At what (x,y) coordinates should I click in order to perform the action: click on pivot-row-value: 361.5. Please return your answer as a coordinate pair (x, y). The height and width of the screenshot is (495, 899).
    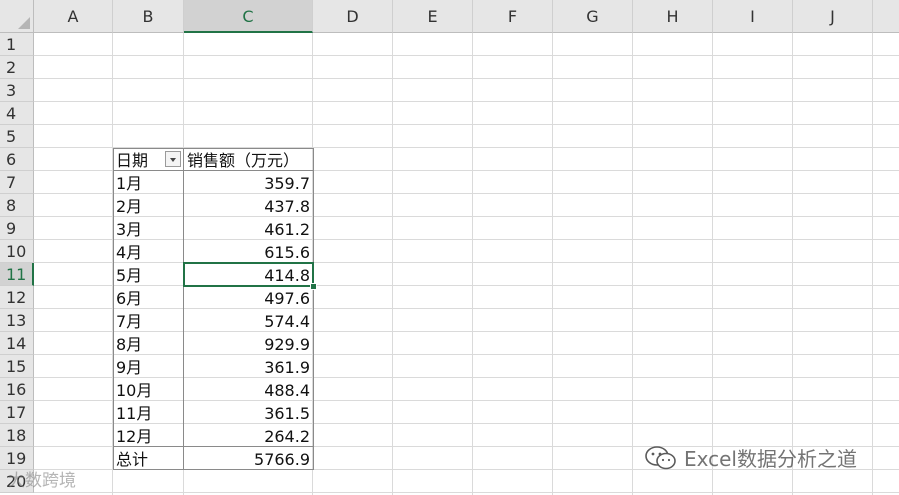
    Looking at the image, I should click on (248, 412).